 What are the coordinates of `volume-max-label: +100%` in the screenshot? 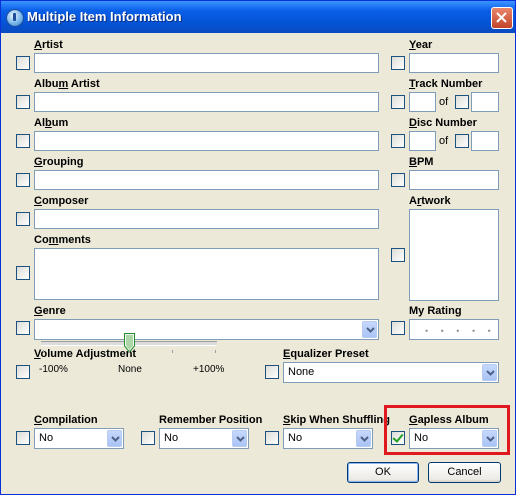 It's located at (209, 369).